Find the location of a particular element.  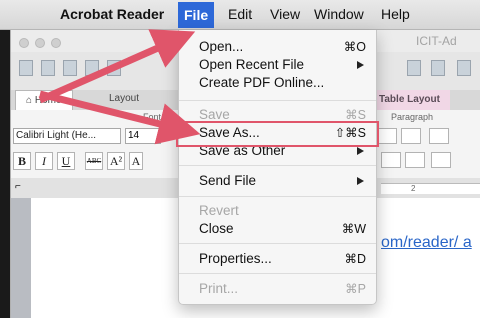

menu-item-shortcut: ⌘O is located at coordinates (354, 47).